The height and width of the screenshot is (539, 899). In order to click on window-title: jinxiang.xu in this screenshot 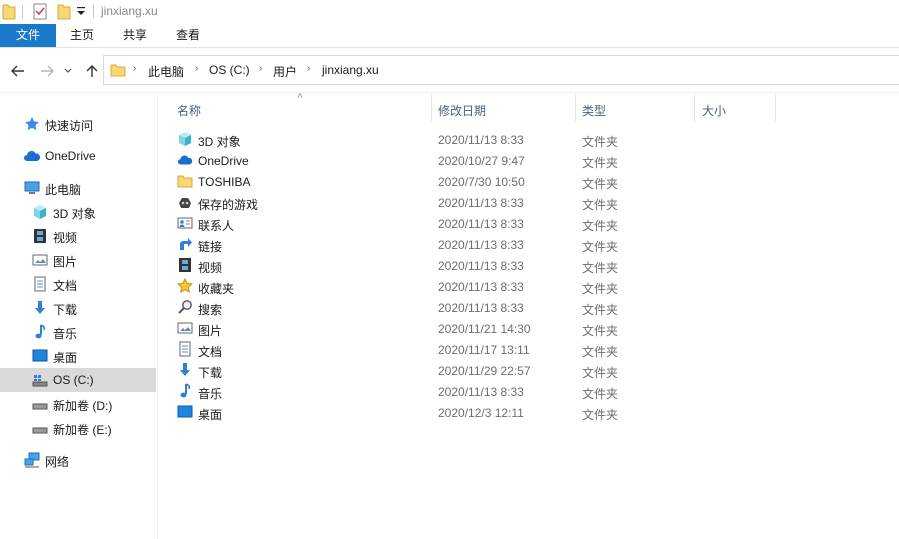, I will do `click(129, 11)`.